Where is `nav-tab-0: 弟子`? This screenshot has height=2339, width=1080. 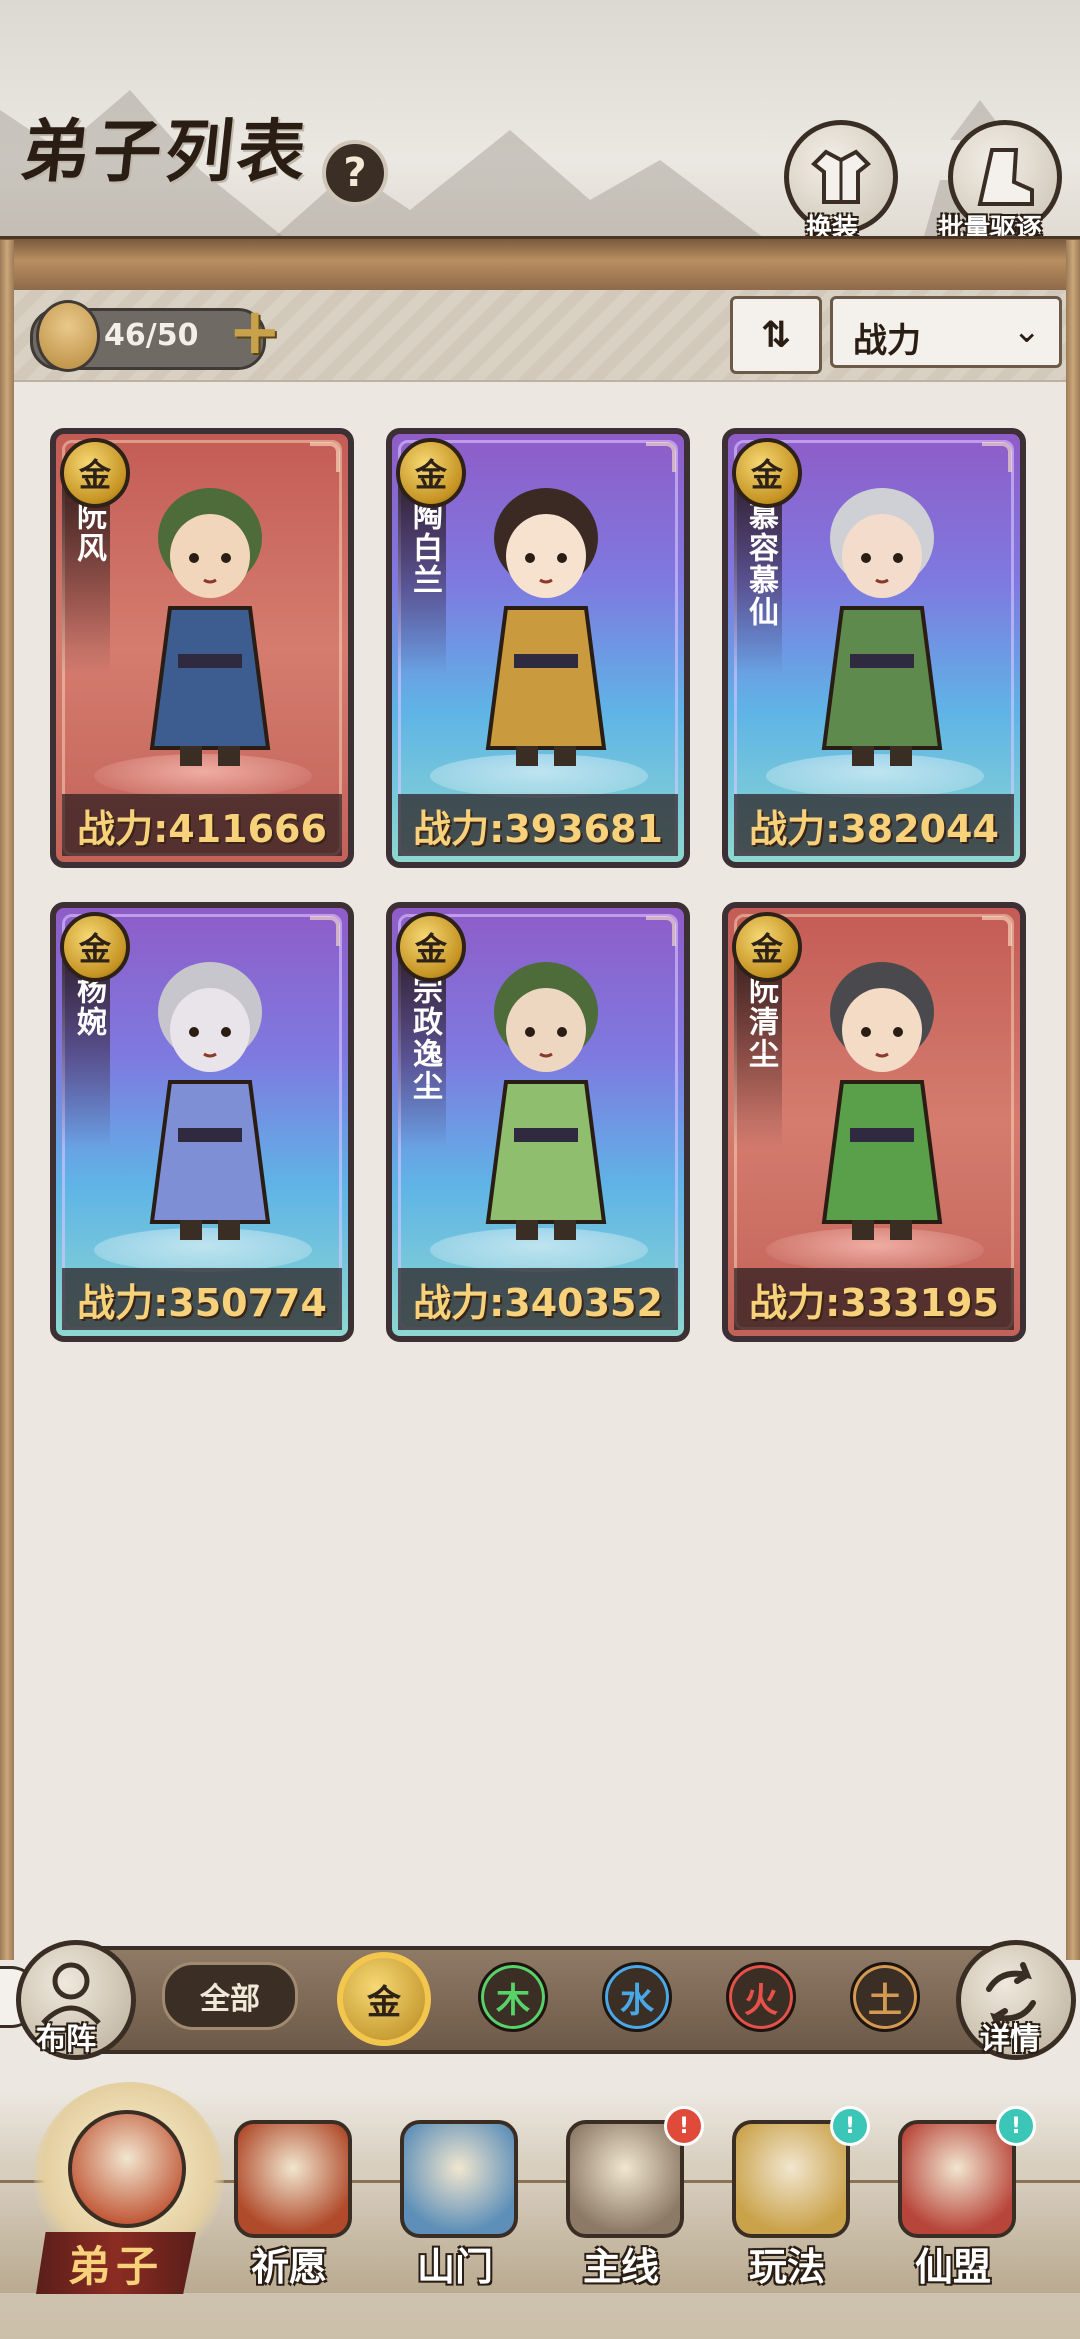
nav-tab-0: 弟子 is located at coordinates (117, 2215).